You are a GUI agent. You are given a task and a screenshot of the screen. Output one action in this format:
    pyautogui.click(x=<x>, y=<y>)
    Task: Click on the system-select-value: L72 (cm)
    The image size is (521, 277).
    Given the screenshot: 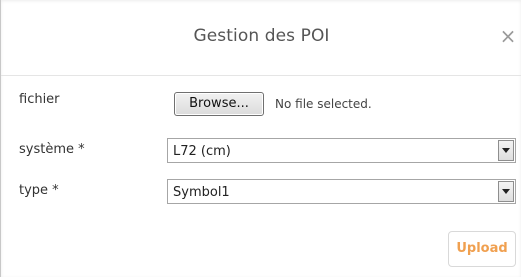 What is the action you would take?
    pyautogui.click(x=202, y=151)
    